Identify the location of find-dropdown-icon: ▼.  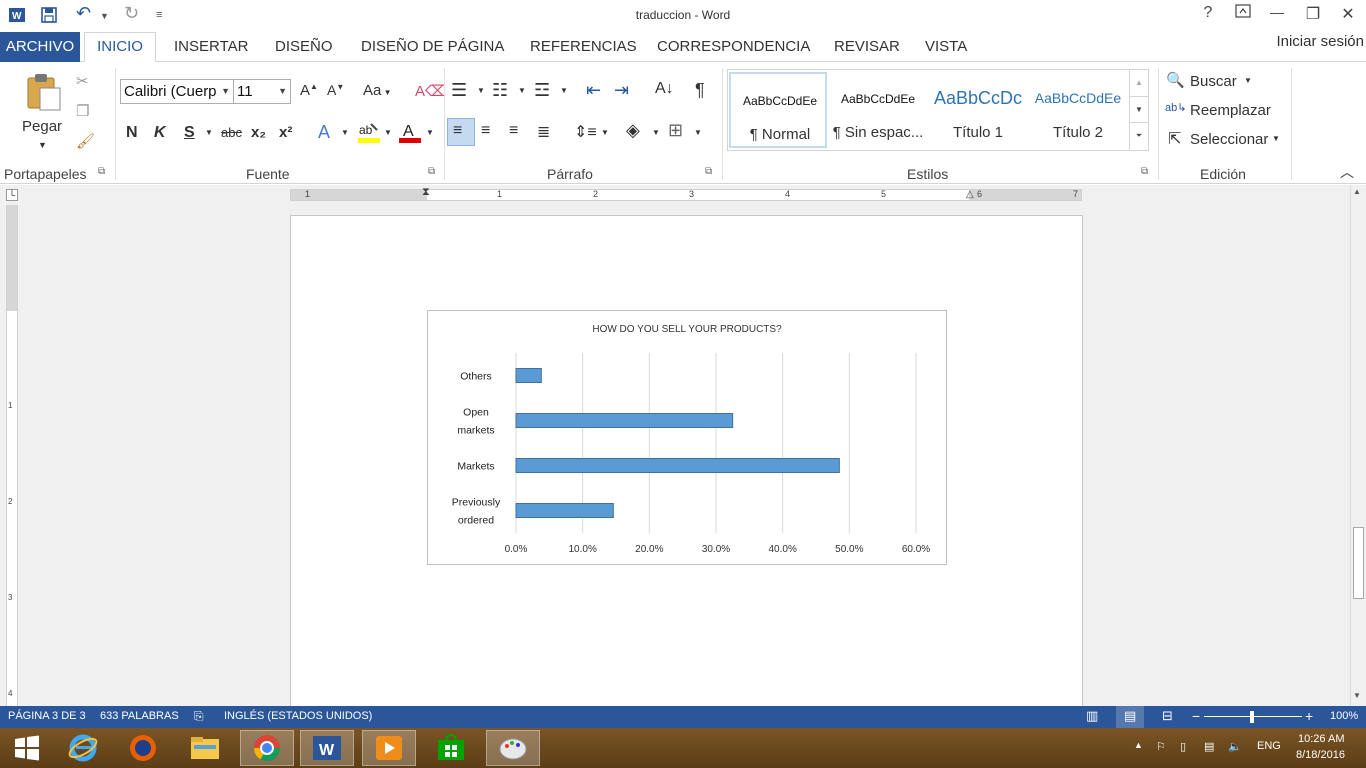
(1248, 80).